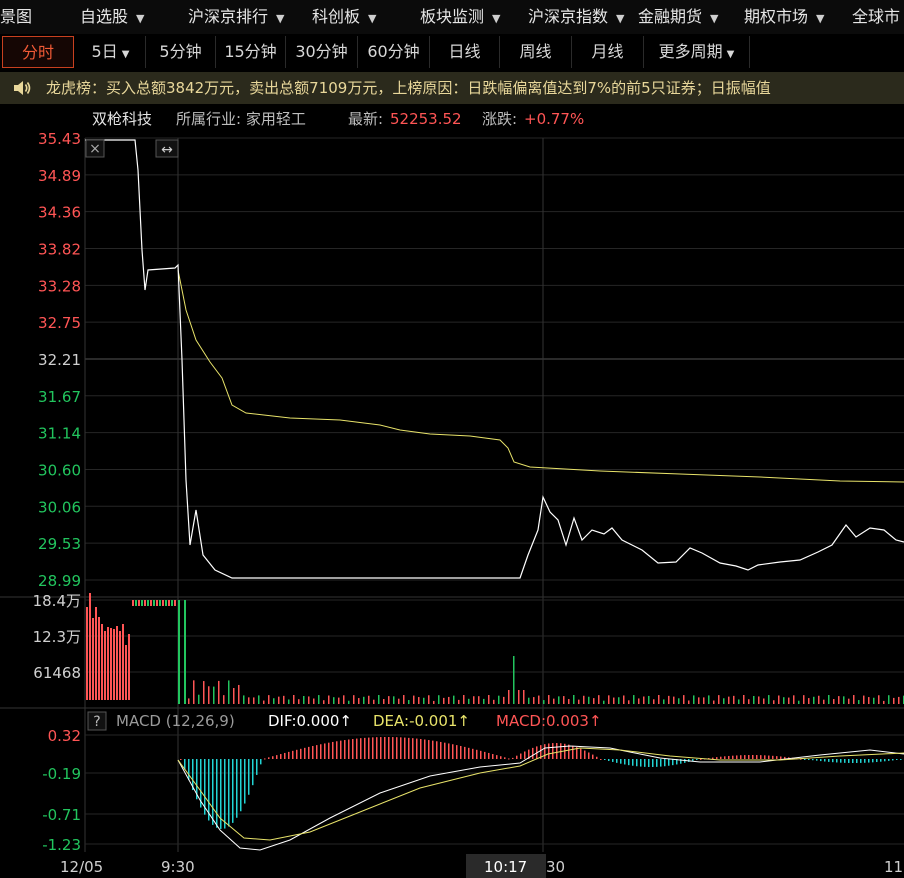 This screenshot has width=904, height=878. I want to click on price-tick-label: 32.75, so click(59, 323).